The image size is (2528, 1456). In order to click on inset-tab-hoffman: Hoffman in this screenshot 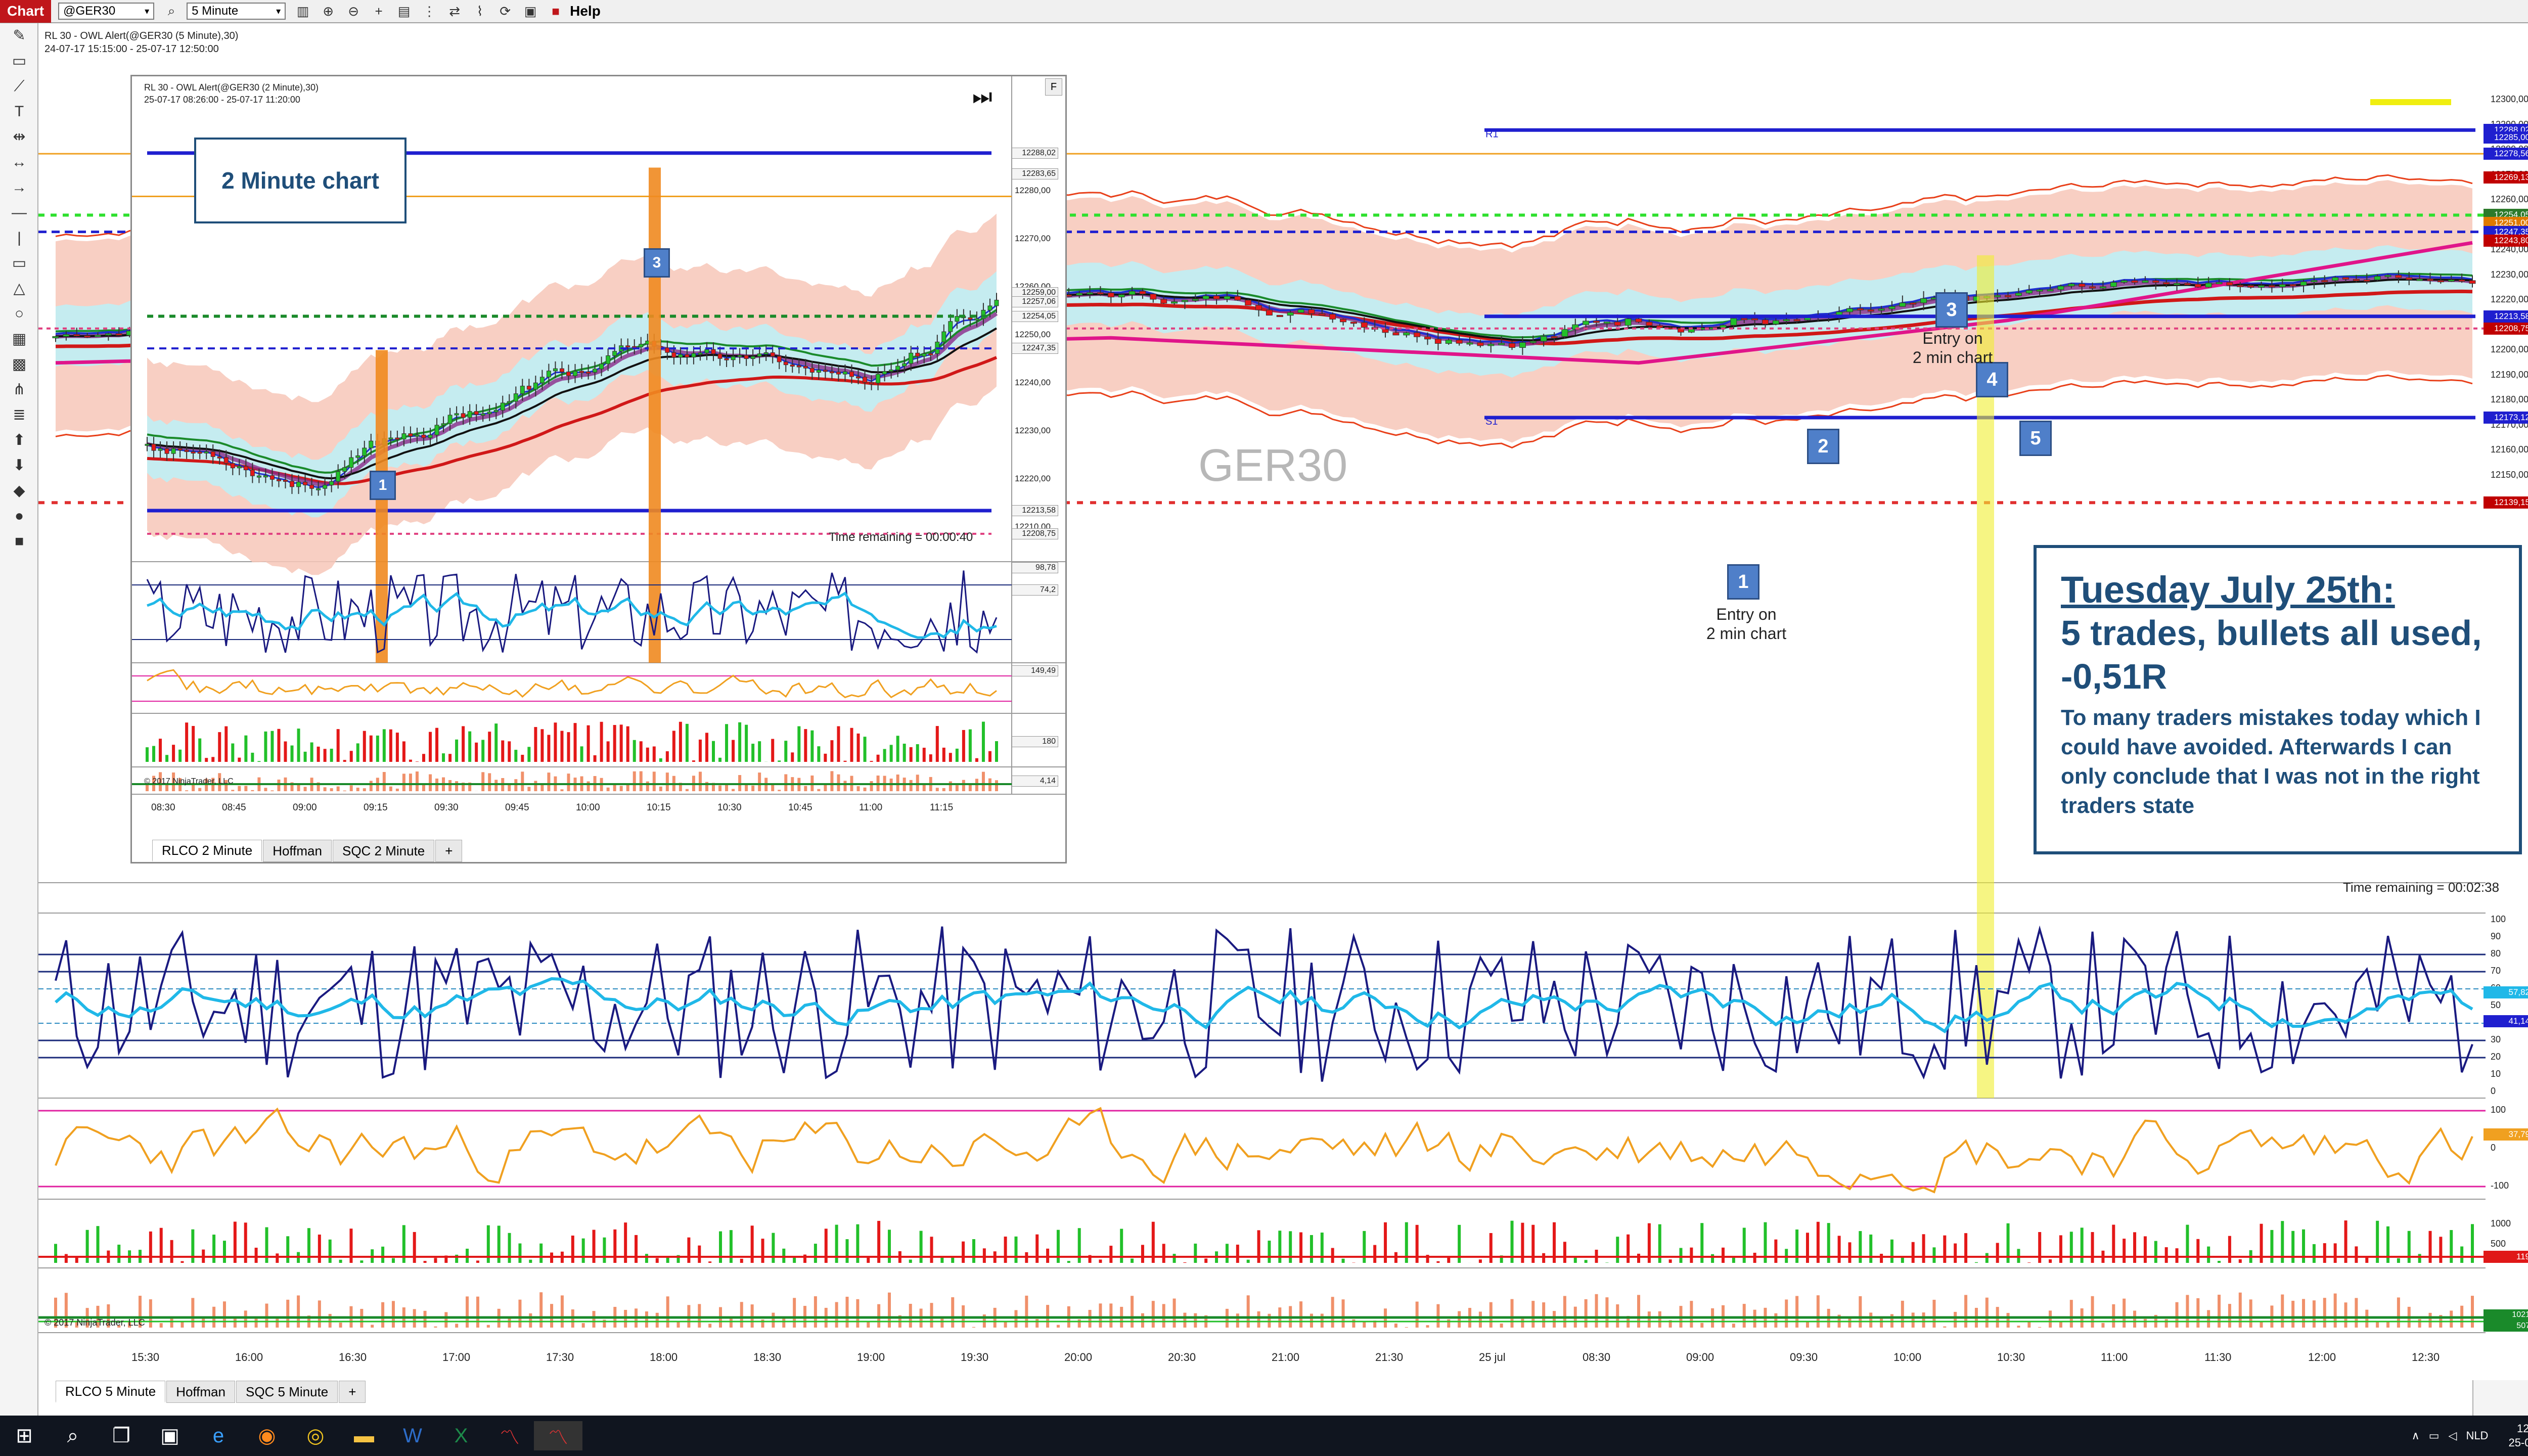, I will do `click(298, 851)`.